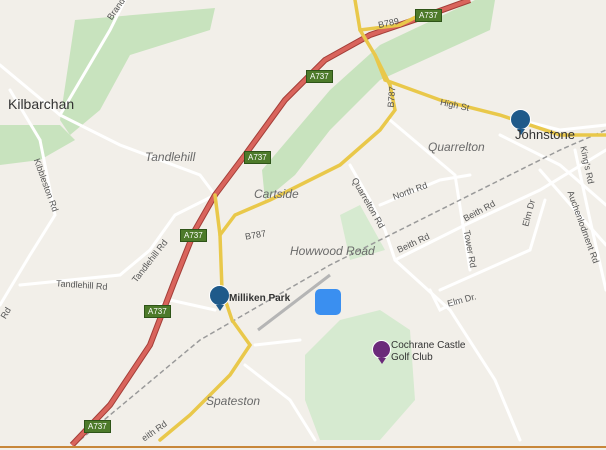 The height and width of the screenshot is (450, 606). I want to click on area-label-howwood-road: Howwood Road, so click(332, 251).